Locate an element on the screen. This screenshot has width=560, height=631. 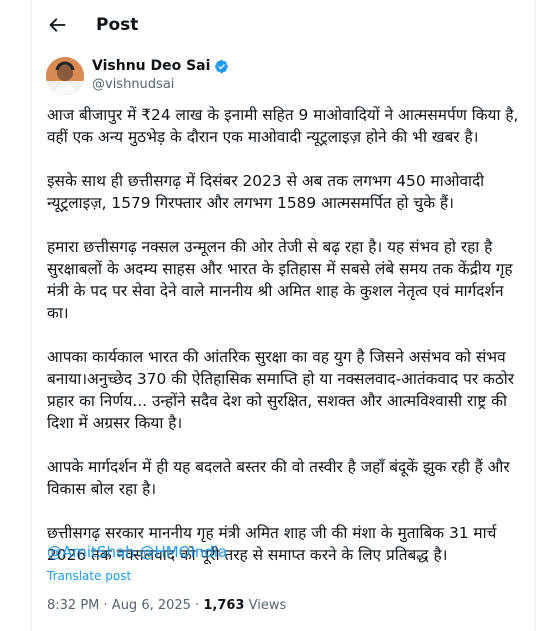
verified-badge-icon is located at coordinates (222, 66).